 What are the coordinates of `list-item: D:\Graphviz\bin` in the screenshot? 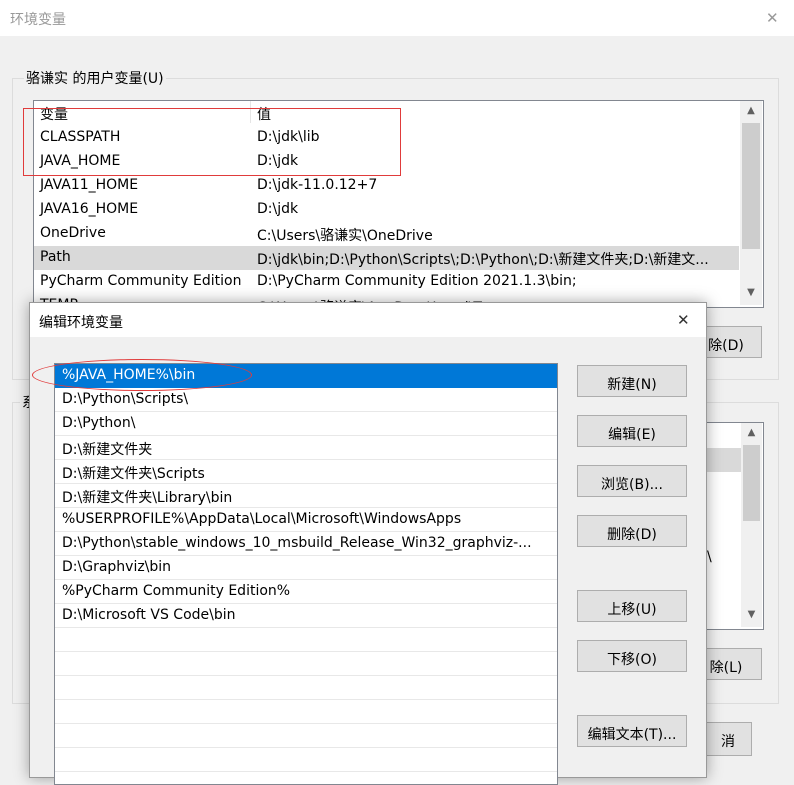 It's located at (306, 568).